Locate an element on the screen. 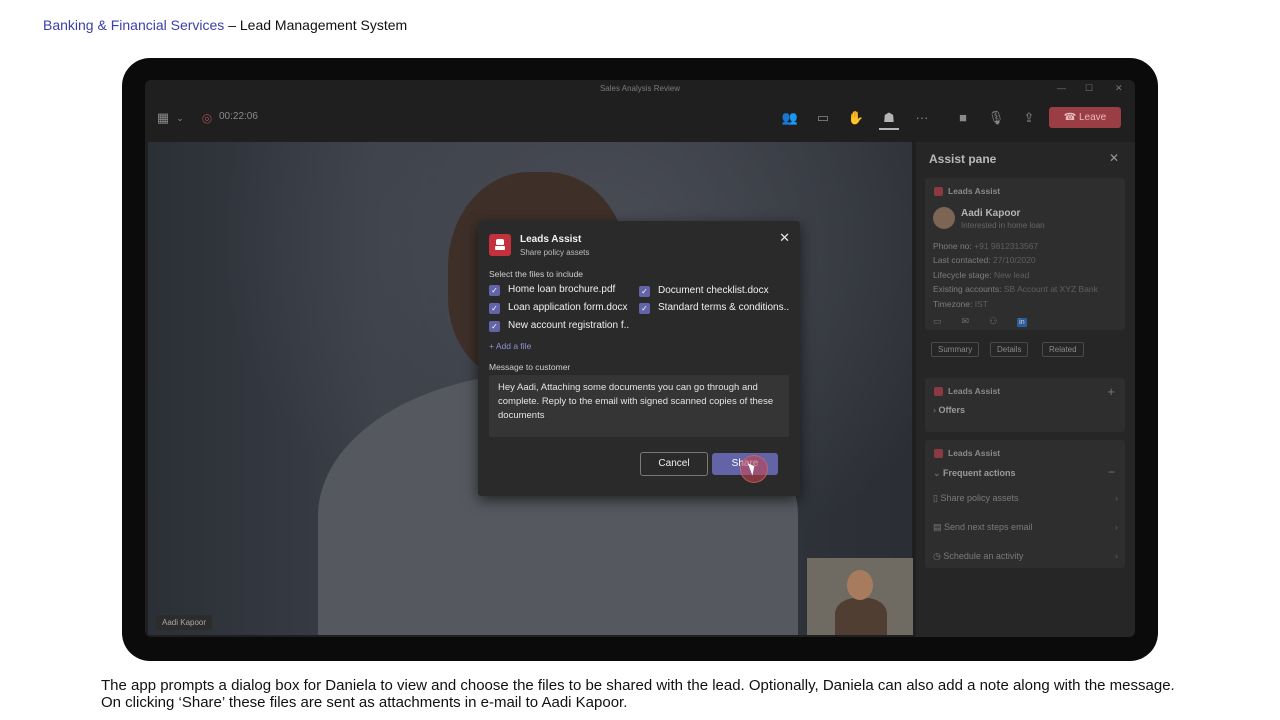 This screenshot has width=1280, height=720. cancel-button: Cancel is located at coordinates (674, 464).